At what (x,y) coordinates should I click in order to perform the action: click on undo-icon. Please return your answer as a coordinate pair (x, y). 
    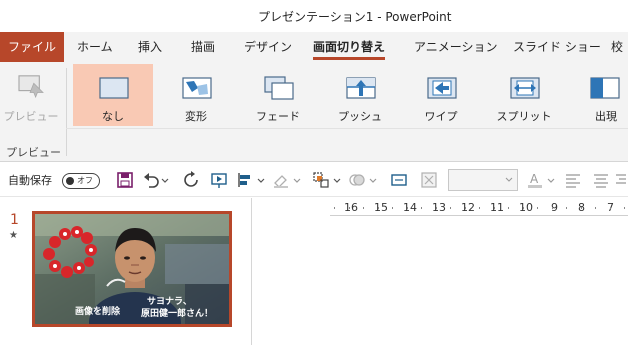
    Looking at the image, I should click on (151, 180).